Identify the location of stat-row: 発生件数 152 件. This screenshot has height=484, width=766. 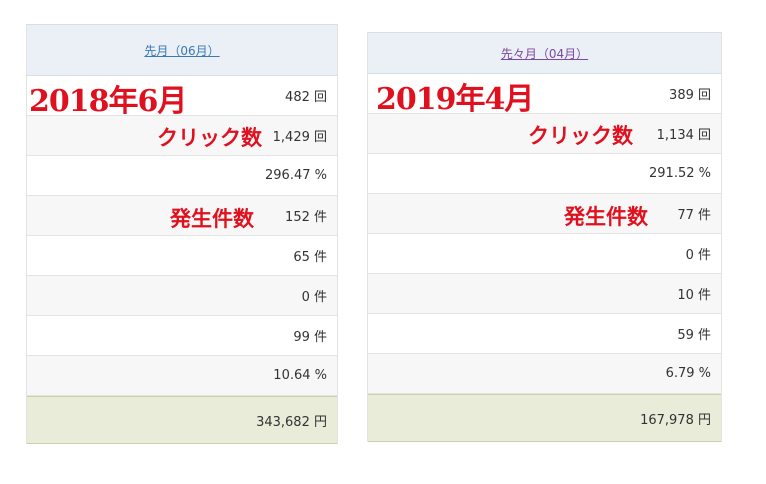
(182, 216).